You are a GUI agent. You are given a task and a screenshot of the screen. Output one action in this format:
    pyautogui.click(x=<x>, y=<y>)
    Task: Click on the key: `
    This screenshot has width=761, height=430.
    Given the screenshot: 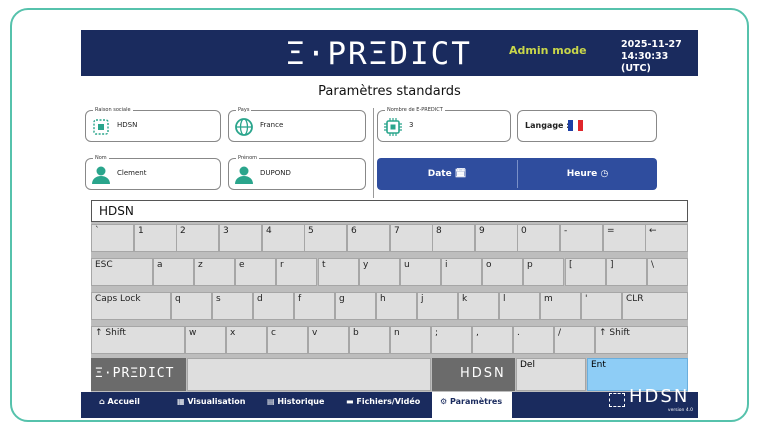 What is the action you would take?
    pyautogui.click(x=112, y=238)
    